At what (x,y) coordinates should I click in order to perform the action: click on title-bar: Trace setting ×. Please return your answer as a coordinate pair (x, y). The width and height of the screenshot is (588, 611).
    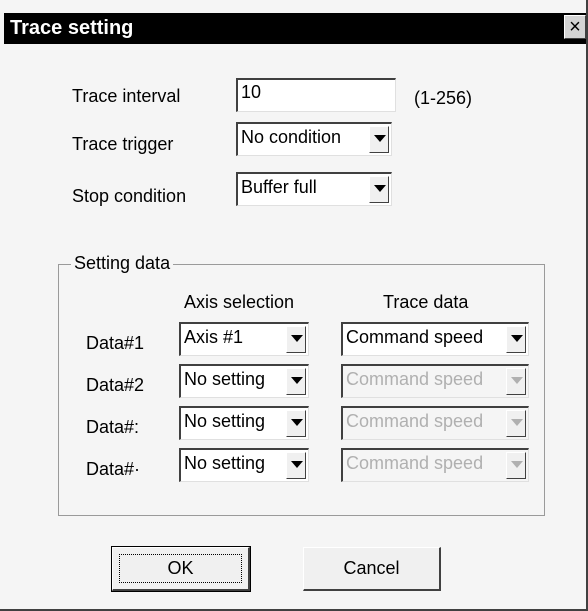
    Looking at the image, I should click on (295, 28).